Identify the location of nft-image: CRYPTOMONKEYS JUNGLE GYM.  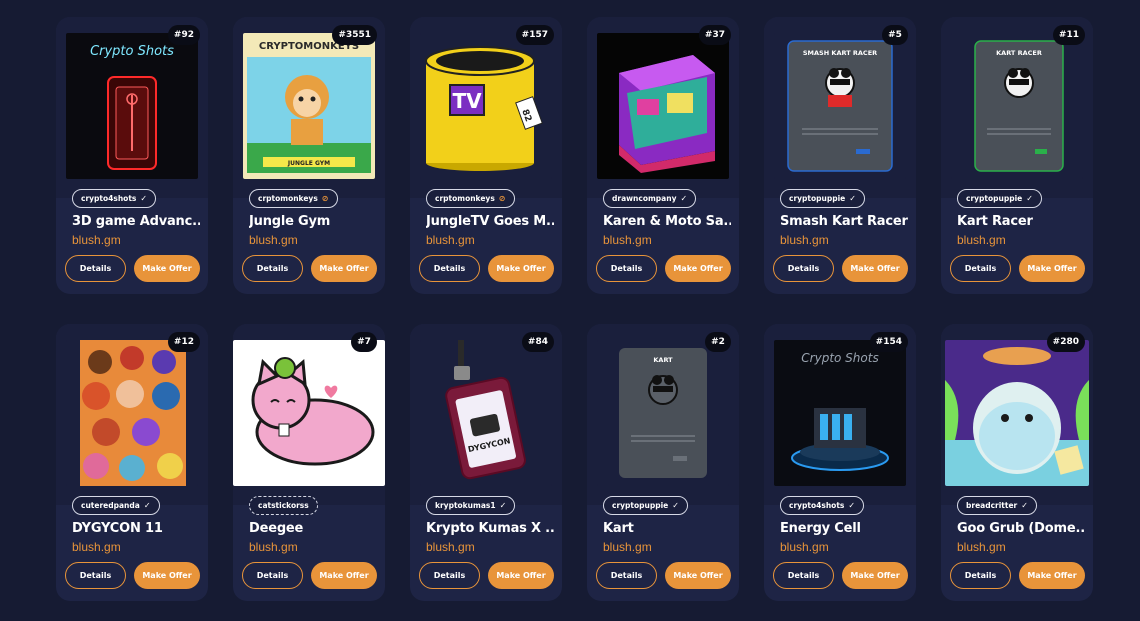
(309, 106).